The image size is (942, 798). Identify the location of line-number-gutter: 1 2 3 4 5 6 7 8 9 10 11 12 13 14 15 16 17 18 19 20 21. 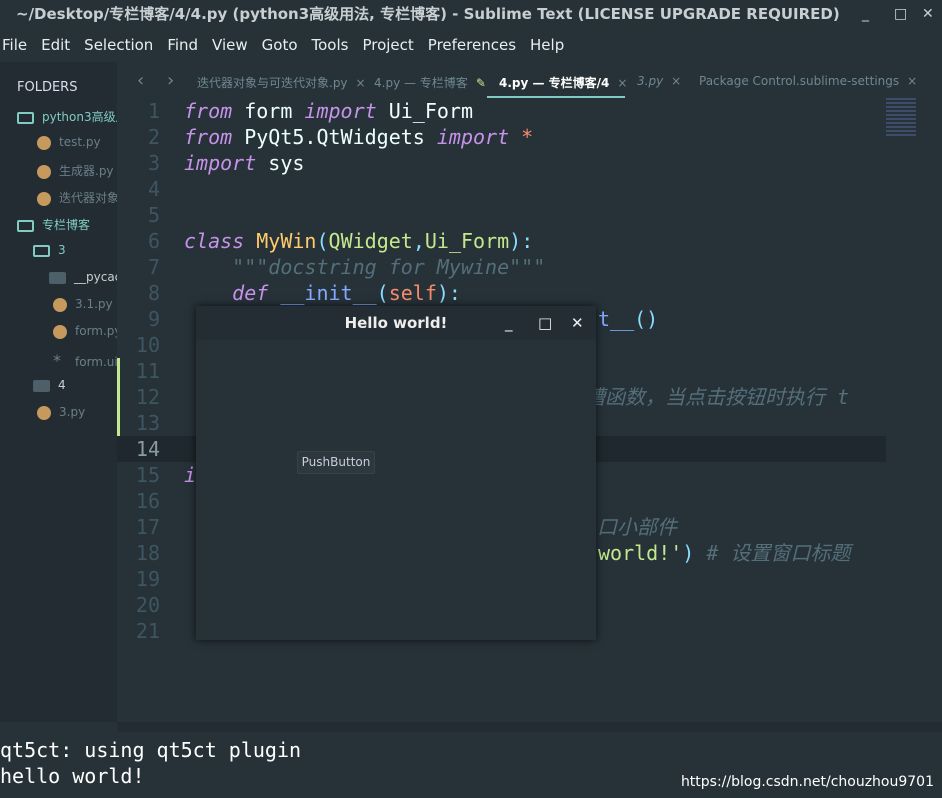
(142, 371).